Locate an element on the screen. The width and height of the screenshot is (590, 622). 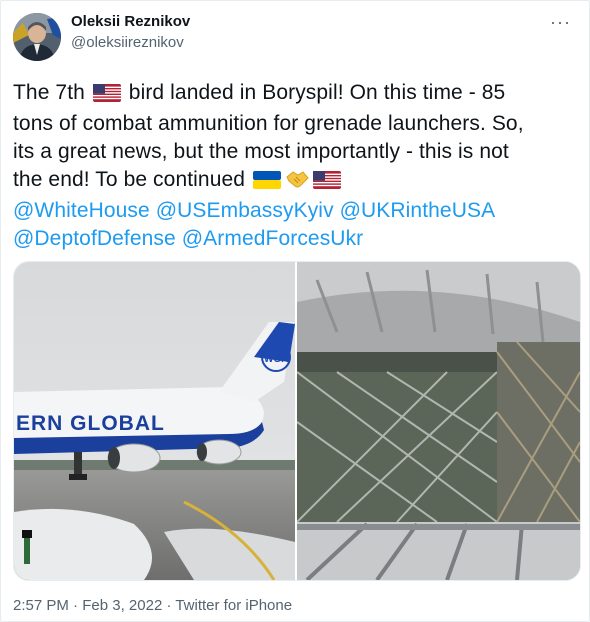
tweet-text-segment: The 7th is located at coordinates (49, 92).